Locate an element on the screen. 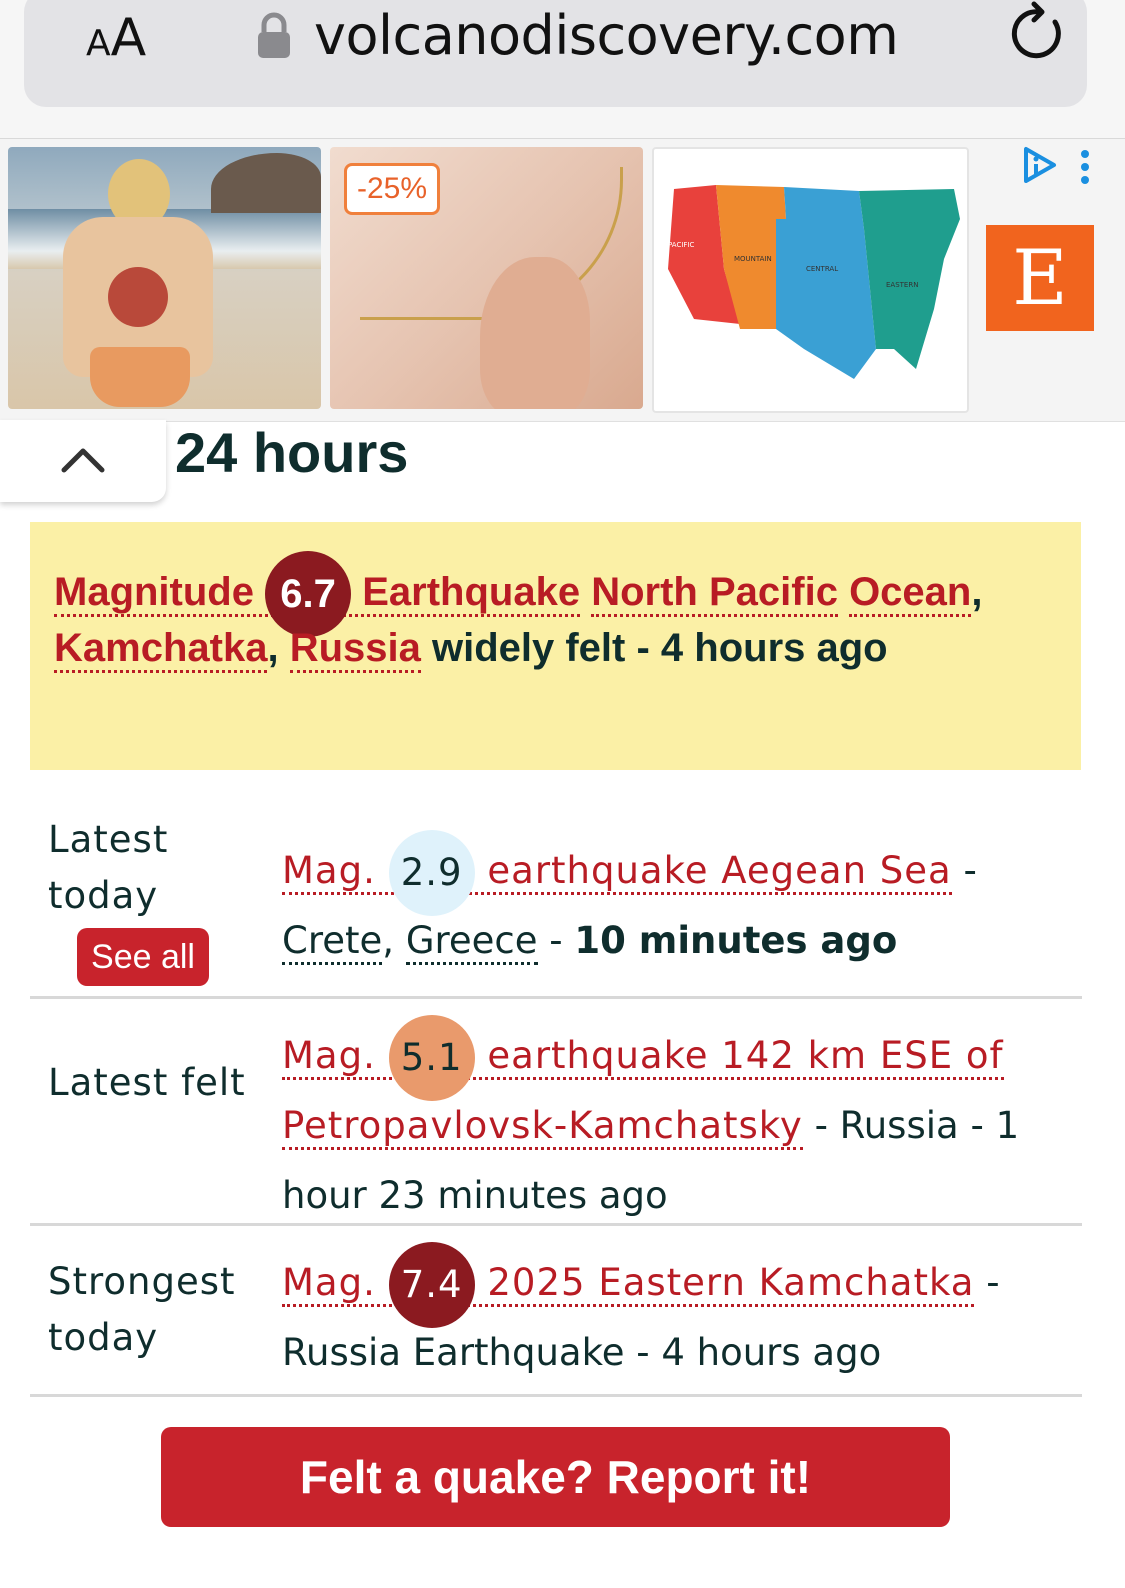 Image resolution: width=1125 pixels, height=1588 pixels. adchoices-icon is located at coordinates (1040, 165).